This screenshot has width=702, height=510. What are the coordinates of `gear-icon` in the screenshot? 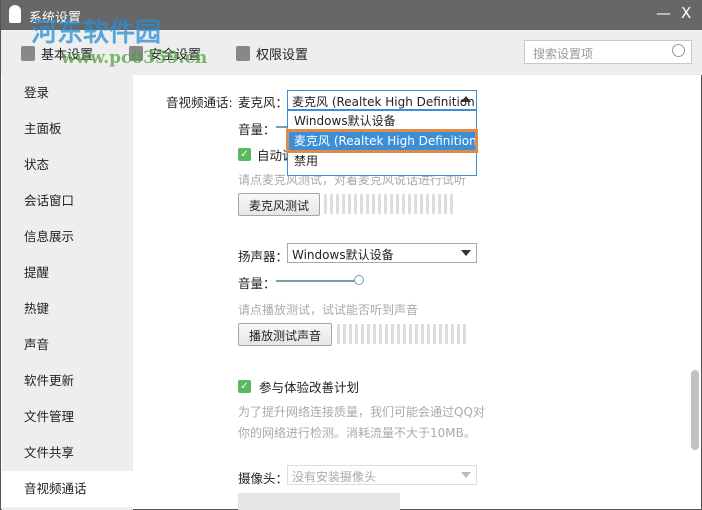 It's located at (28, 53).